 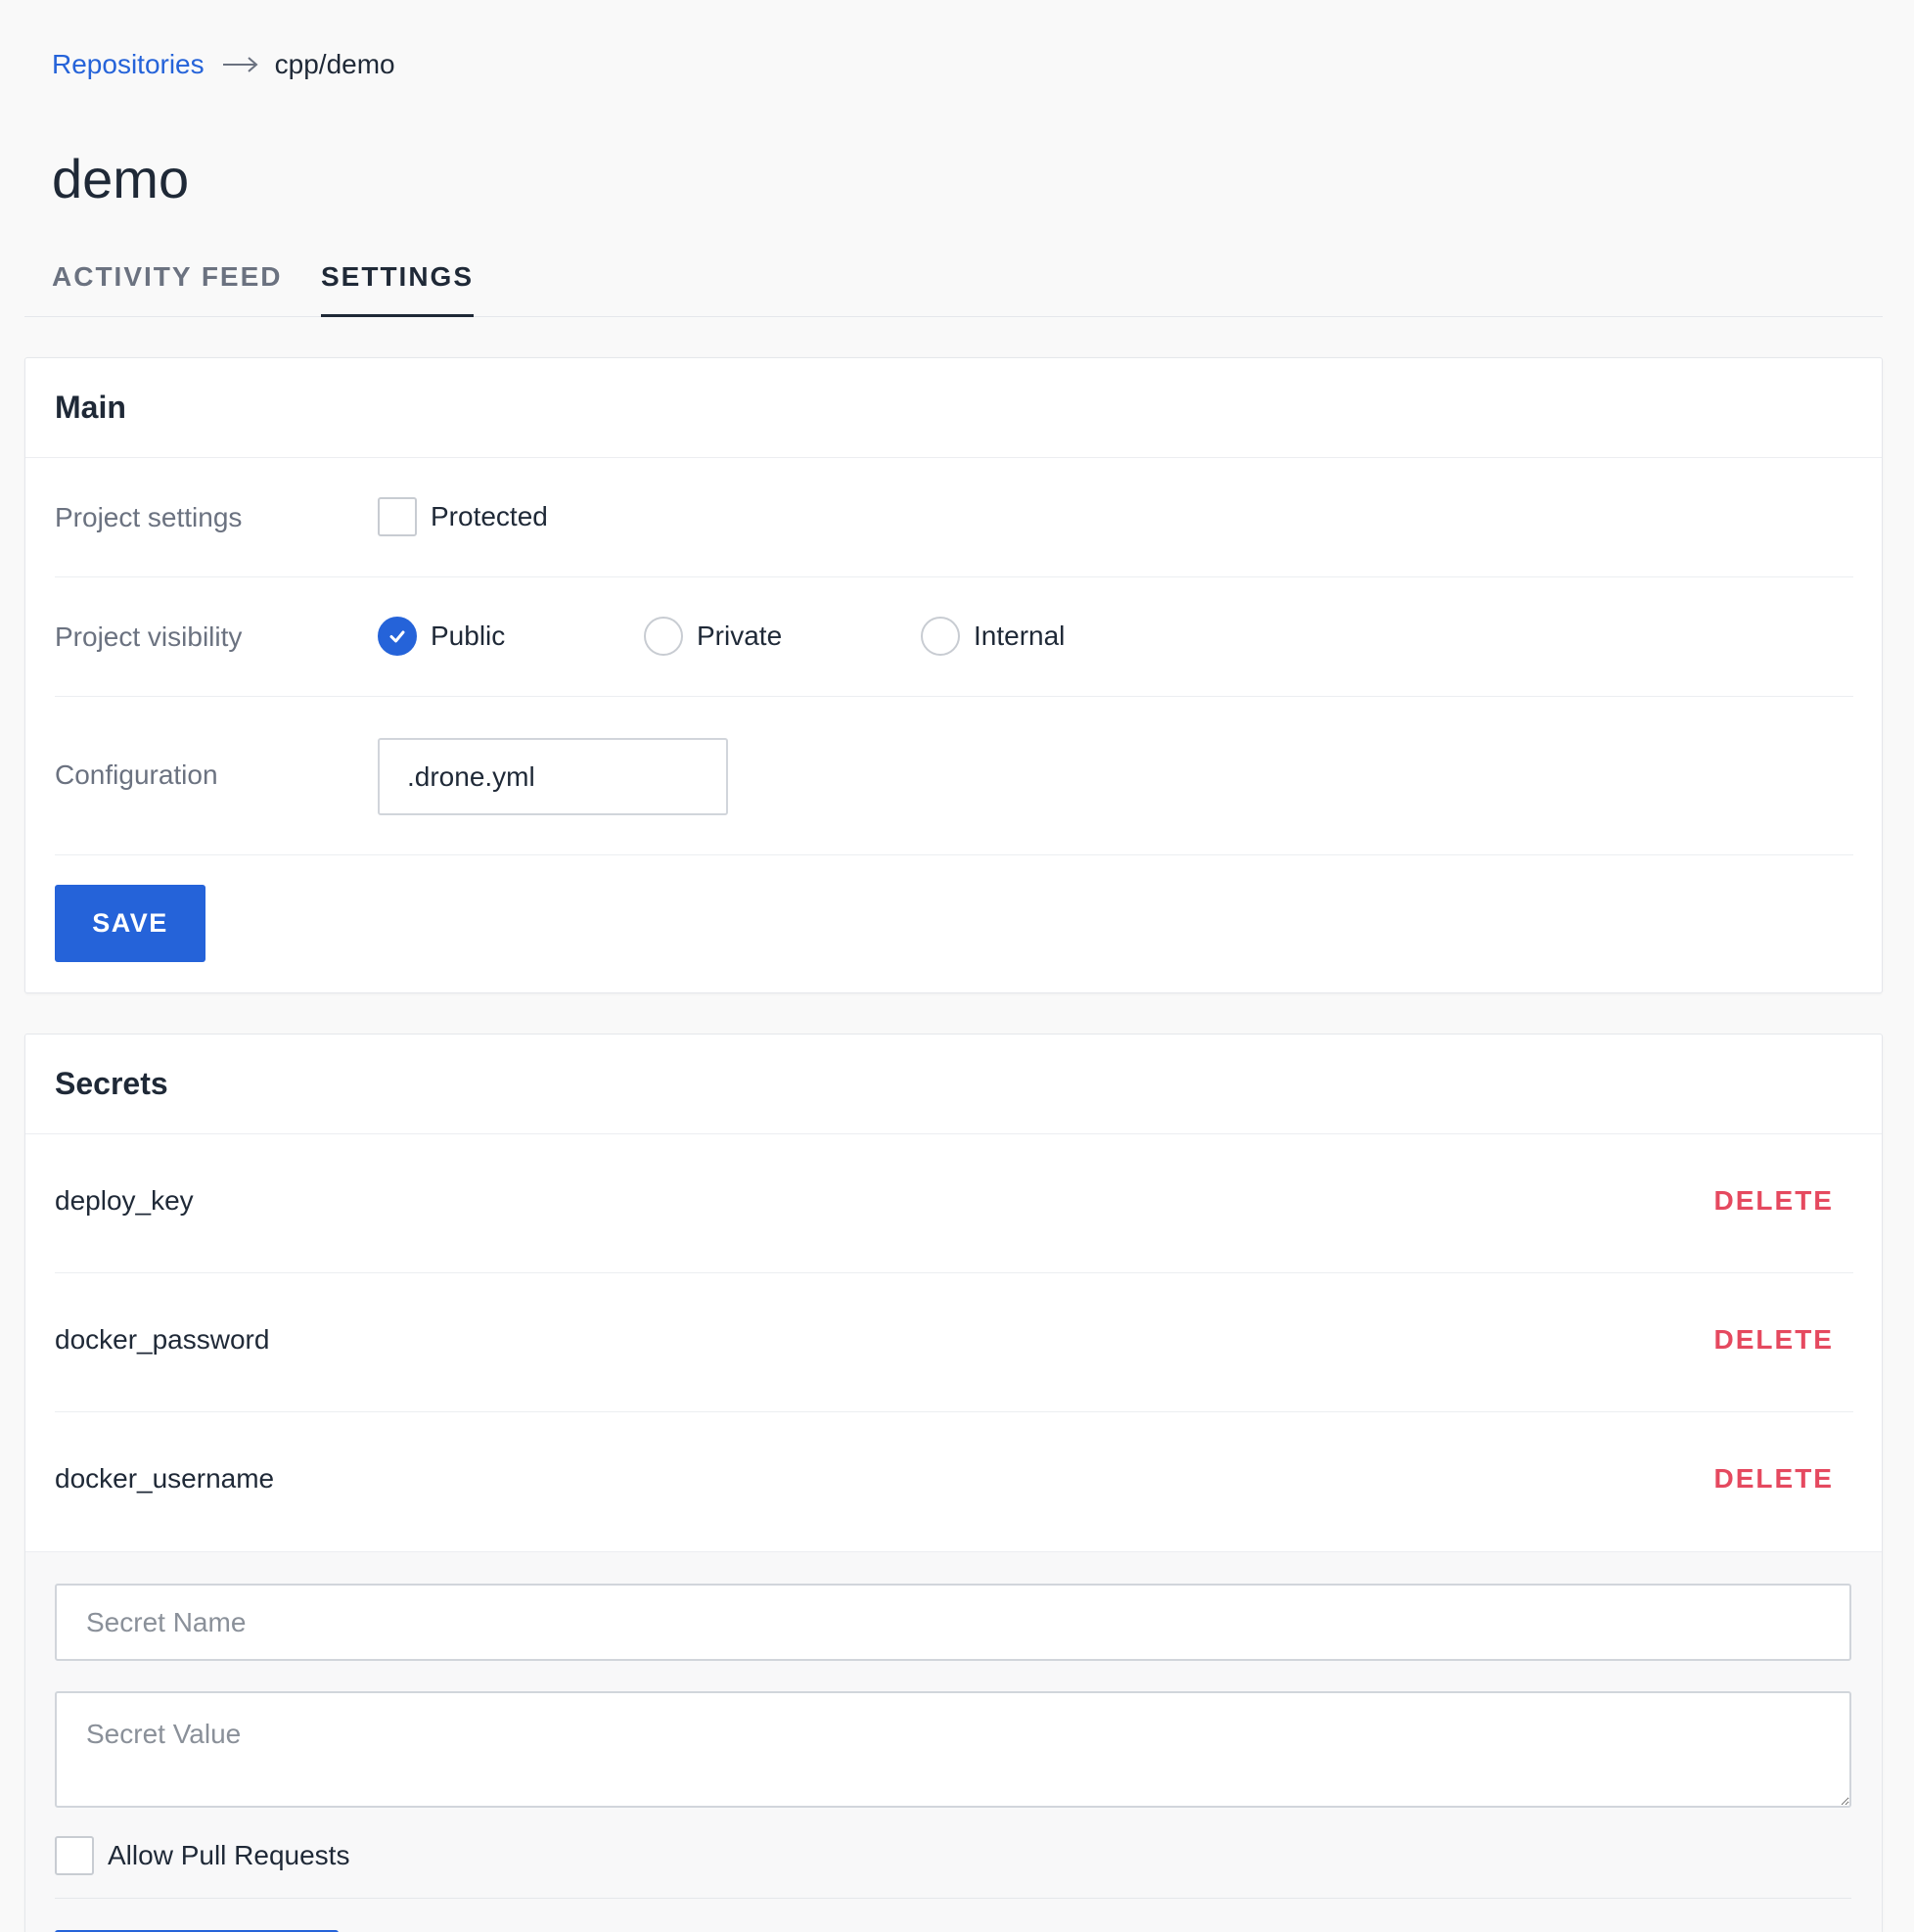 I want to click on protected-checkbox-control: Protected, so click(x=463, y=516).